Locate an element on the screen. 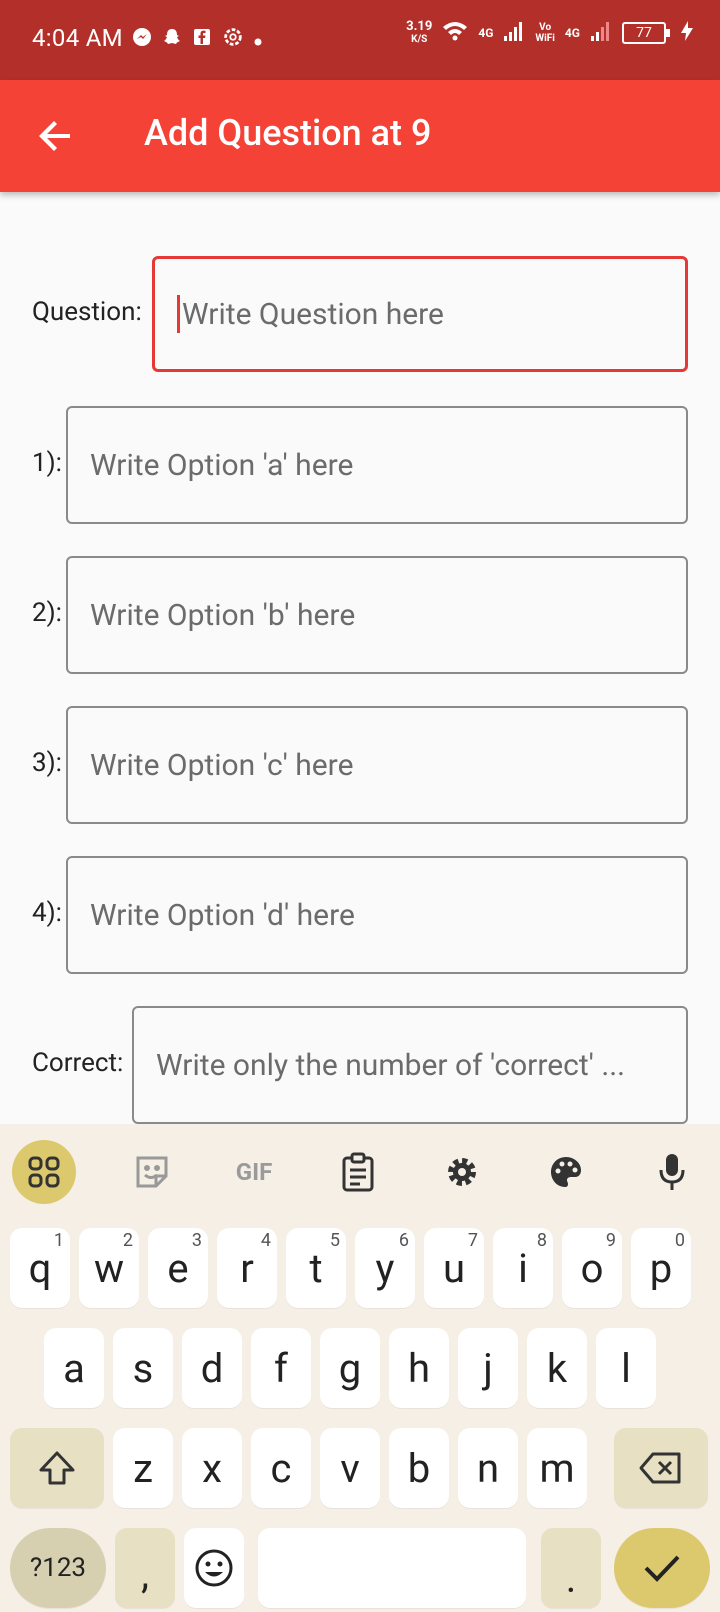 This screenshot has width=720, height=1612. settings-notification-icon is located at coordinates (233, 38).